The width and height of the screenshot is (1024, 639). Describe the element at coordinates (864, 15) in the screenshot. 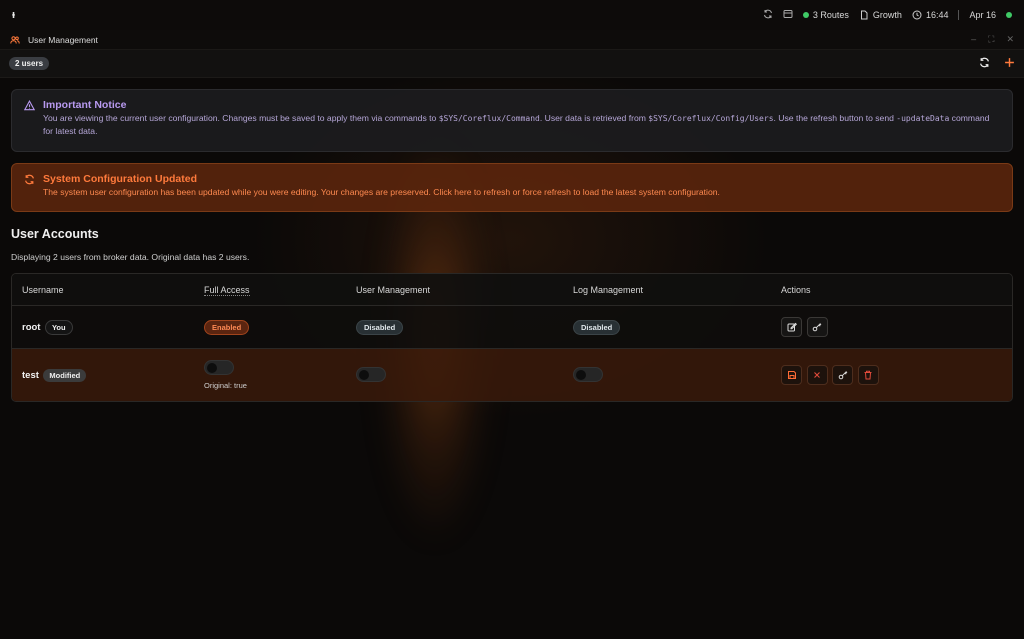

I see `document-icon` at that location.